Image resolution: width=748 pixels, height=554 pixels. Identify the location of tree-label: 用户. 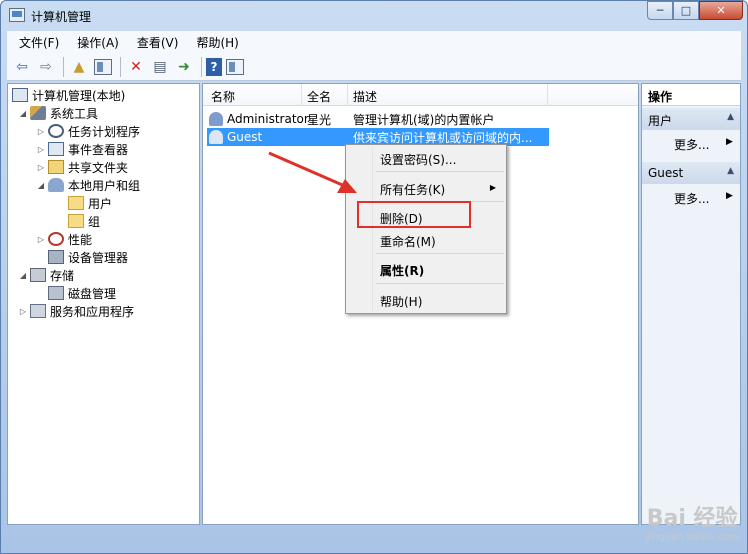
(100, 203).